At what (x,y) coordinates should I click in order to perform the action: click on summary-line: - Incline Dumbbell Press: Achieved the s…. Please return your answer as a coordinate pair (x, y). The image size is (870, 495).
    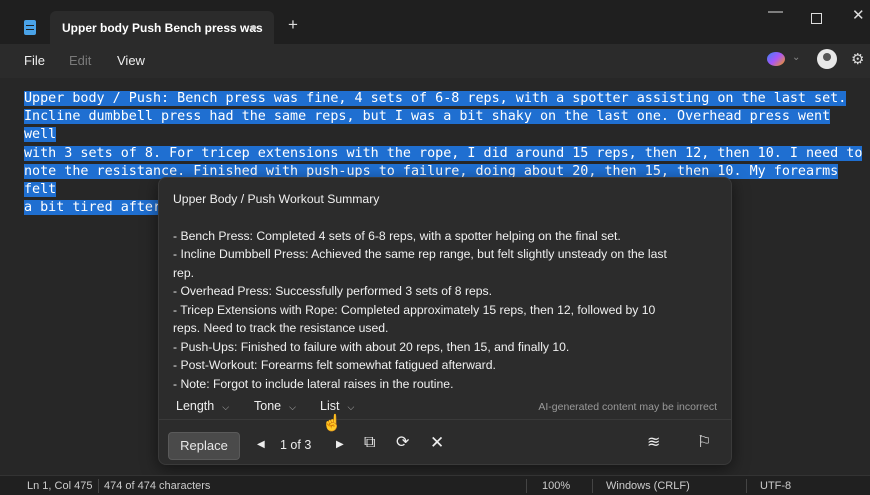
    Looking at the image, I should click on (420, 254).